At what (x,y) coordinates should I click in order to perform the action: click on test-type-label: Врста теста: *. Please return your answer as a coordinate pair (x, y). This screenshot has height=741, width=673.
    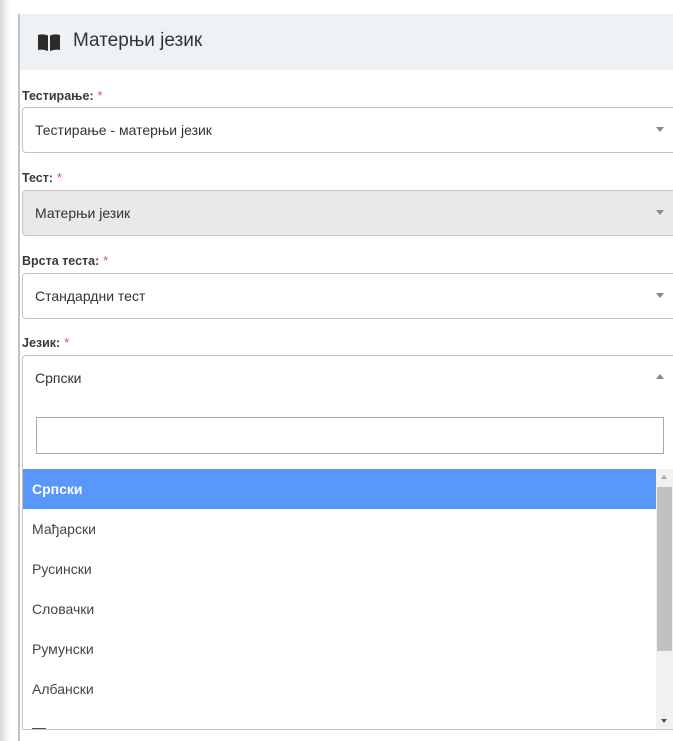
    Looking at the image, I should click on (65, 261).